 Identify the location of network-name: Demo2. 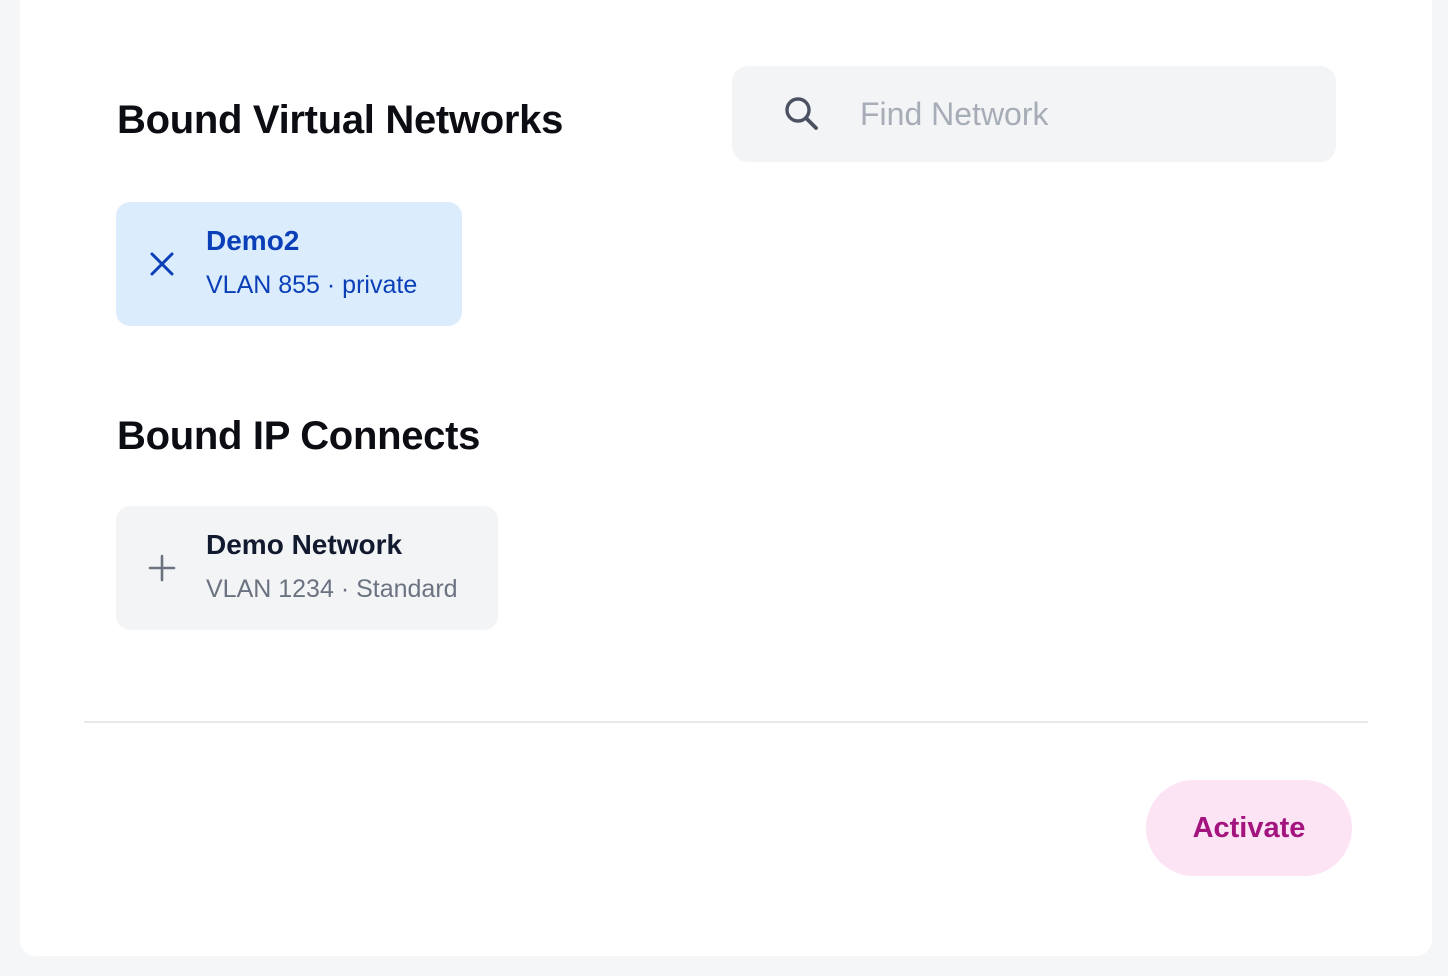
(253, 240).